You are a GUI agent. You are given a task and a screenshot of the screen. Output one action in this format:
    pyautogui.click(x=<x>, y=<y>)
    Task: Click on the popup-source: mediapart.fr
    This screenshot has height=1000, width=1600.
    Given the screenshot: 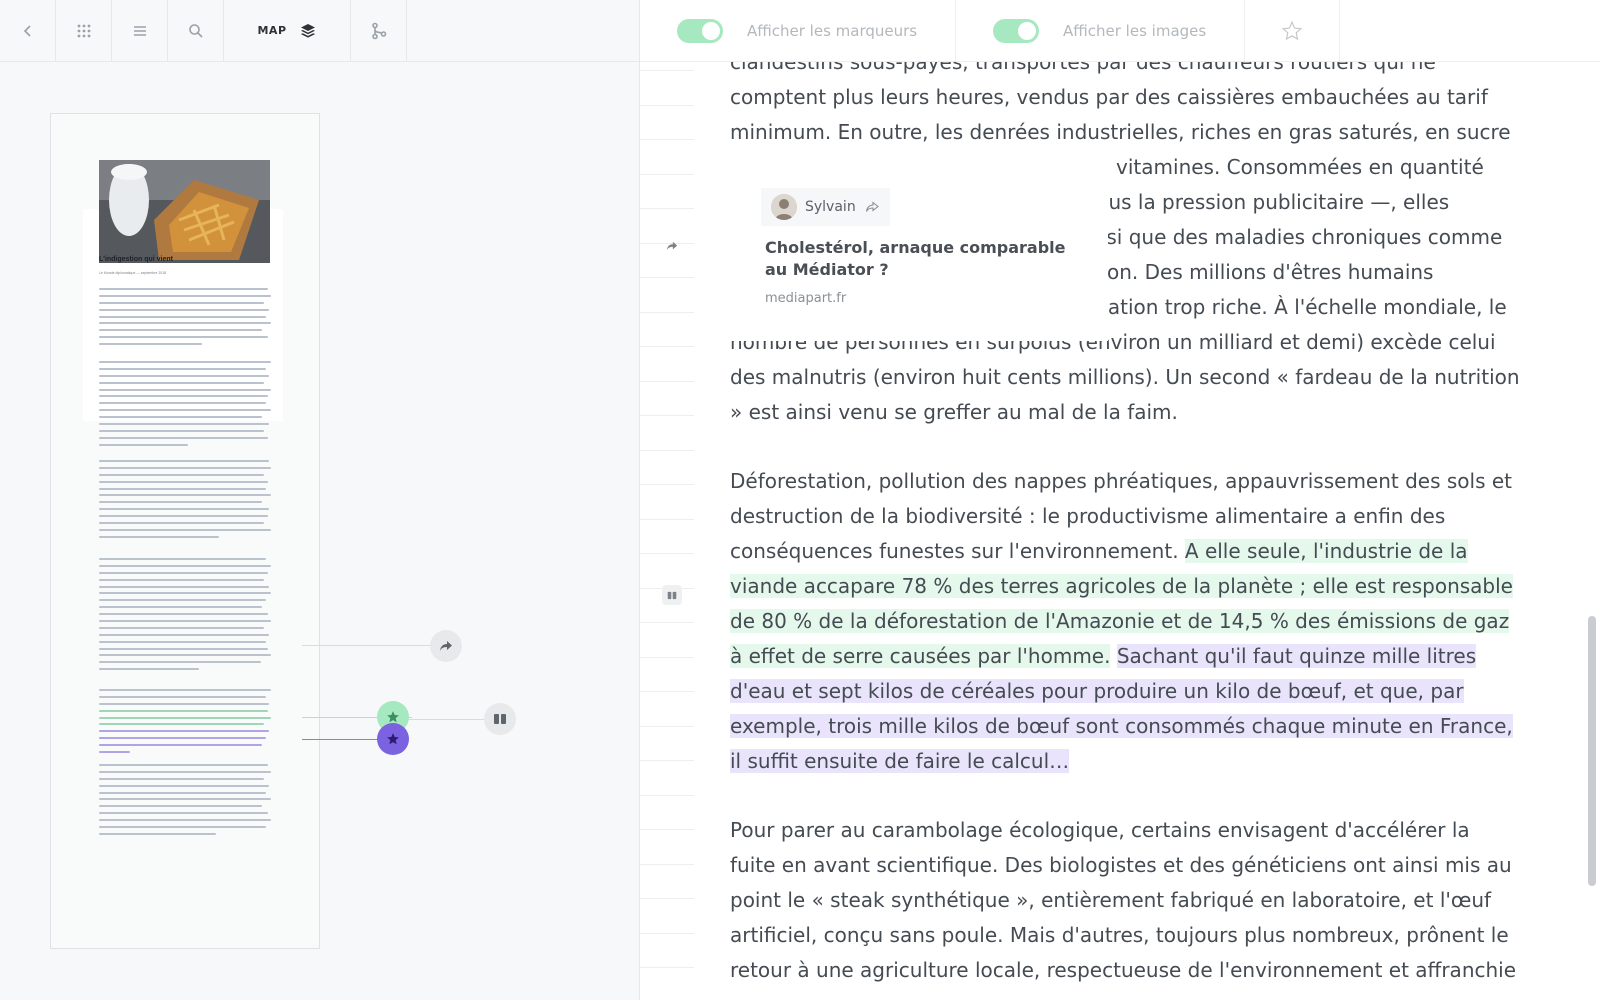 What is the action you would take?
    pyautogui.click(x=806, y=298)
    